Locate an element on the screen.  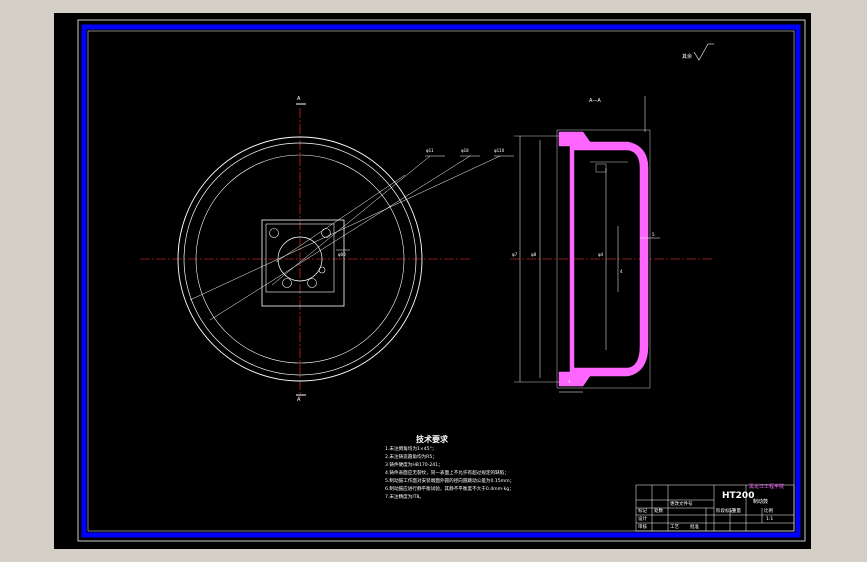
dim-hole-a: φ11 is located at coordinates (430, 150).